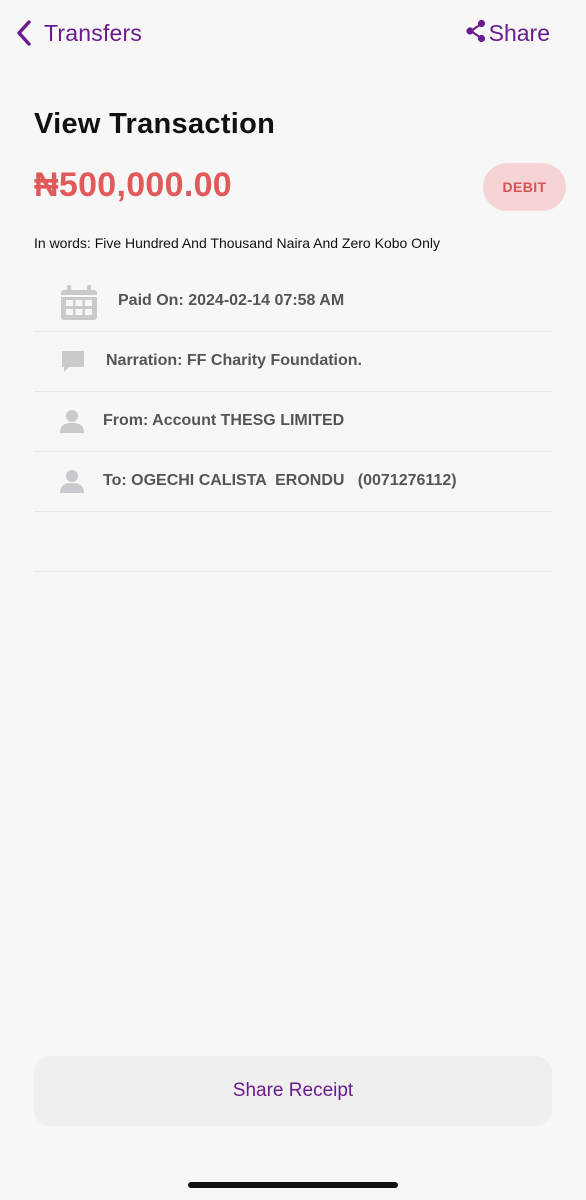 The height and width of the screenshot is (1200, 586). I want to click on share-label: Share, so click(519, 32).